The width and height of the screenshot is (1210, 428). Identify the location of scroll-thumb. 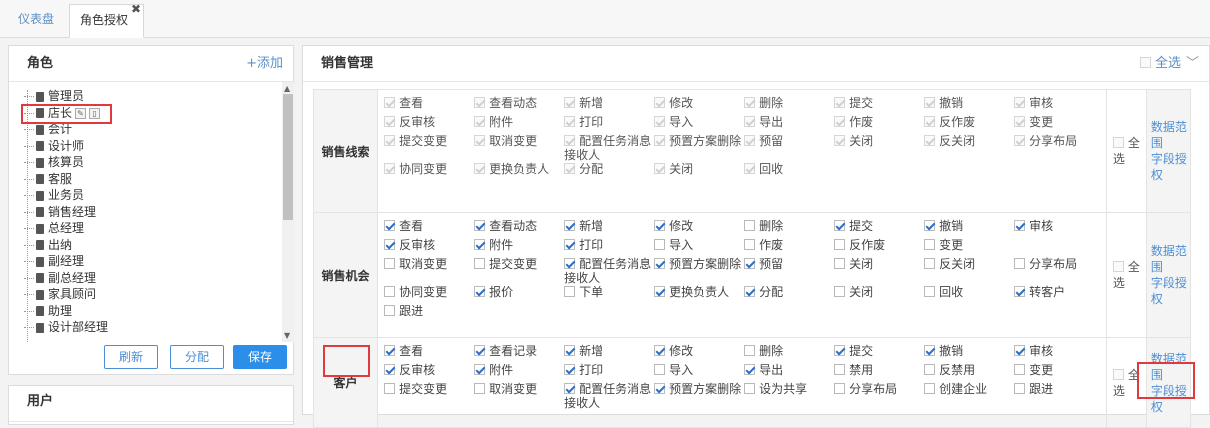
(288, 157).